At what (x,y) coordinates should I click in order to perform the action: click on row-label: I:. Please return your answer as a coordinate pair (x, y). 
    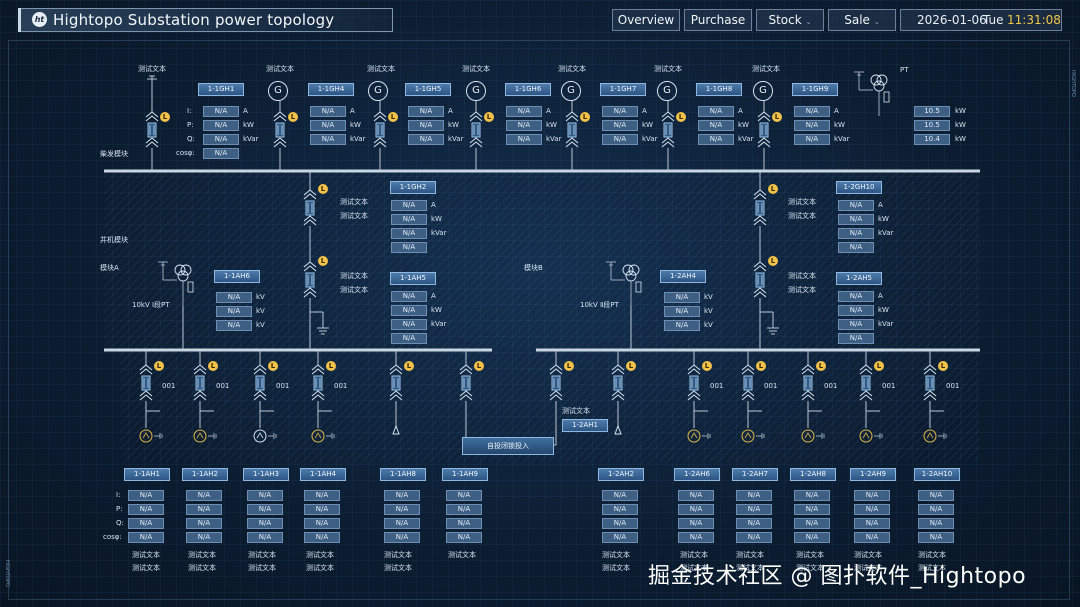
    Looking at the image, I should click on (189, 111).